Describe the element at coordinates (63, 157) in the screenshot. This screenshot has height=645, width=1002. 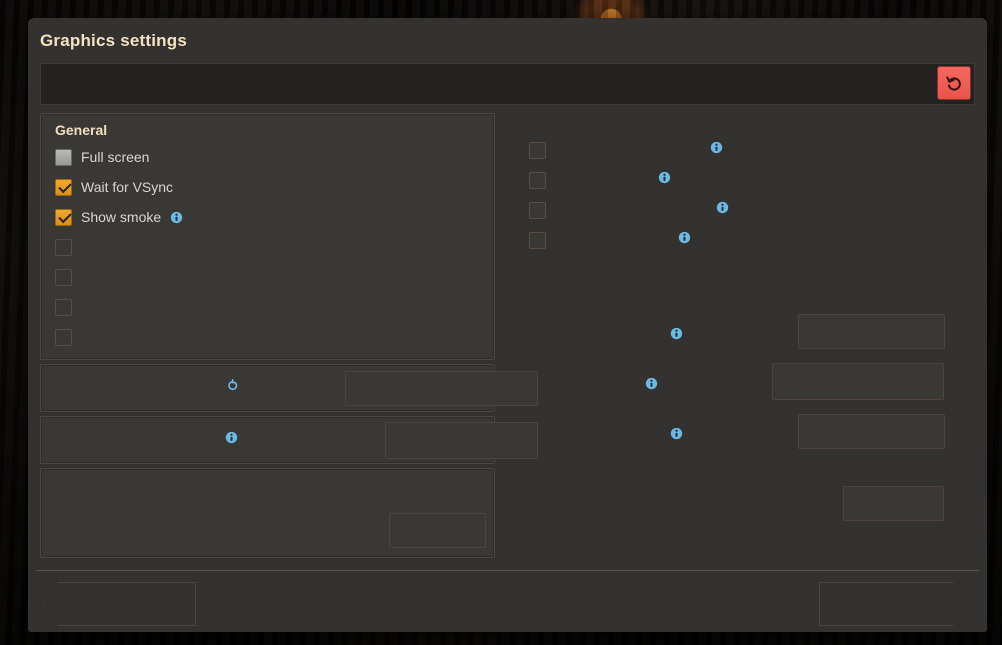
I see `checkbox-full-screen` at that location.